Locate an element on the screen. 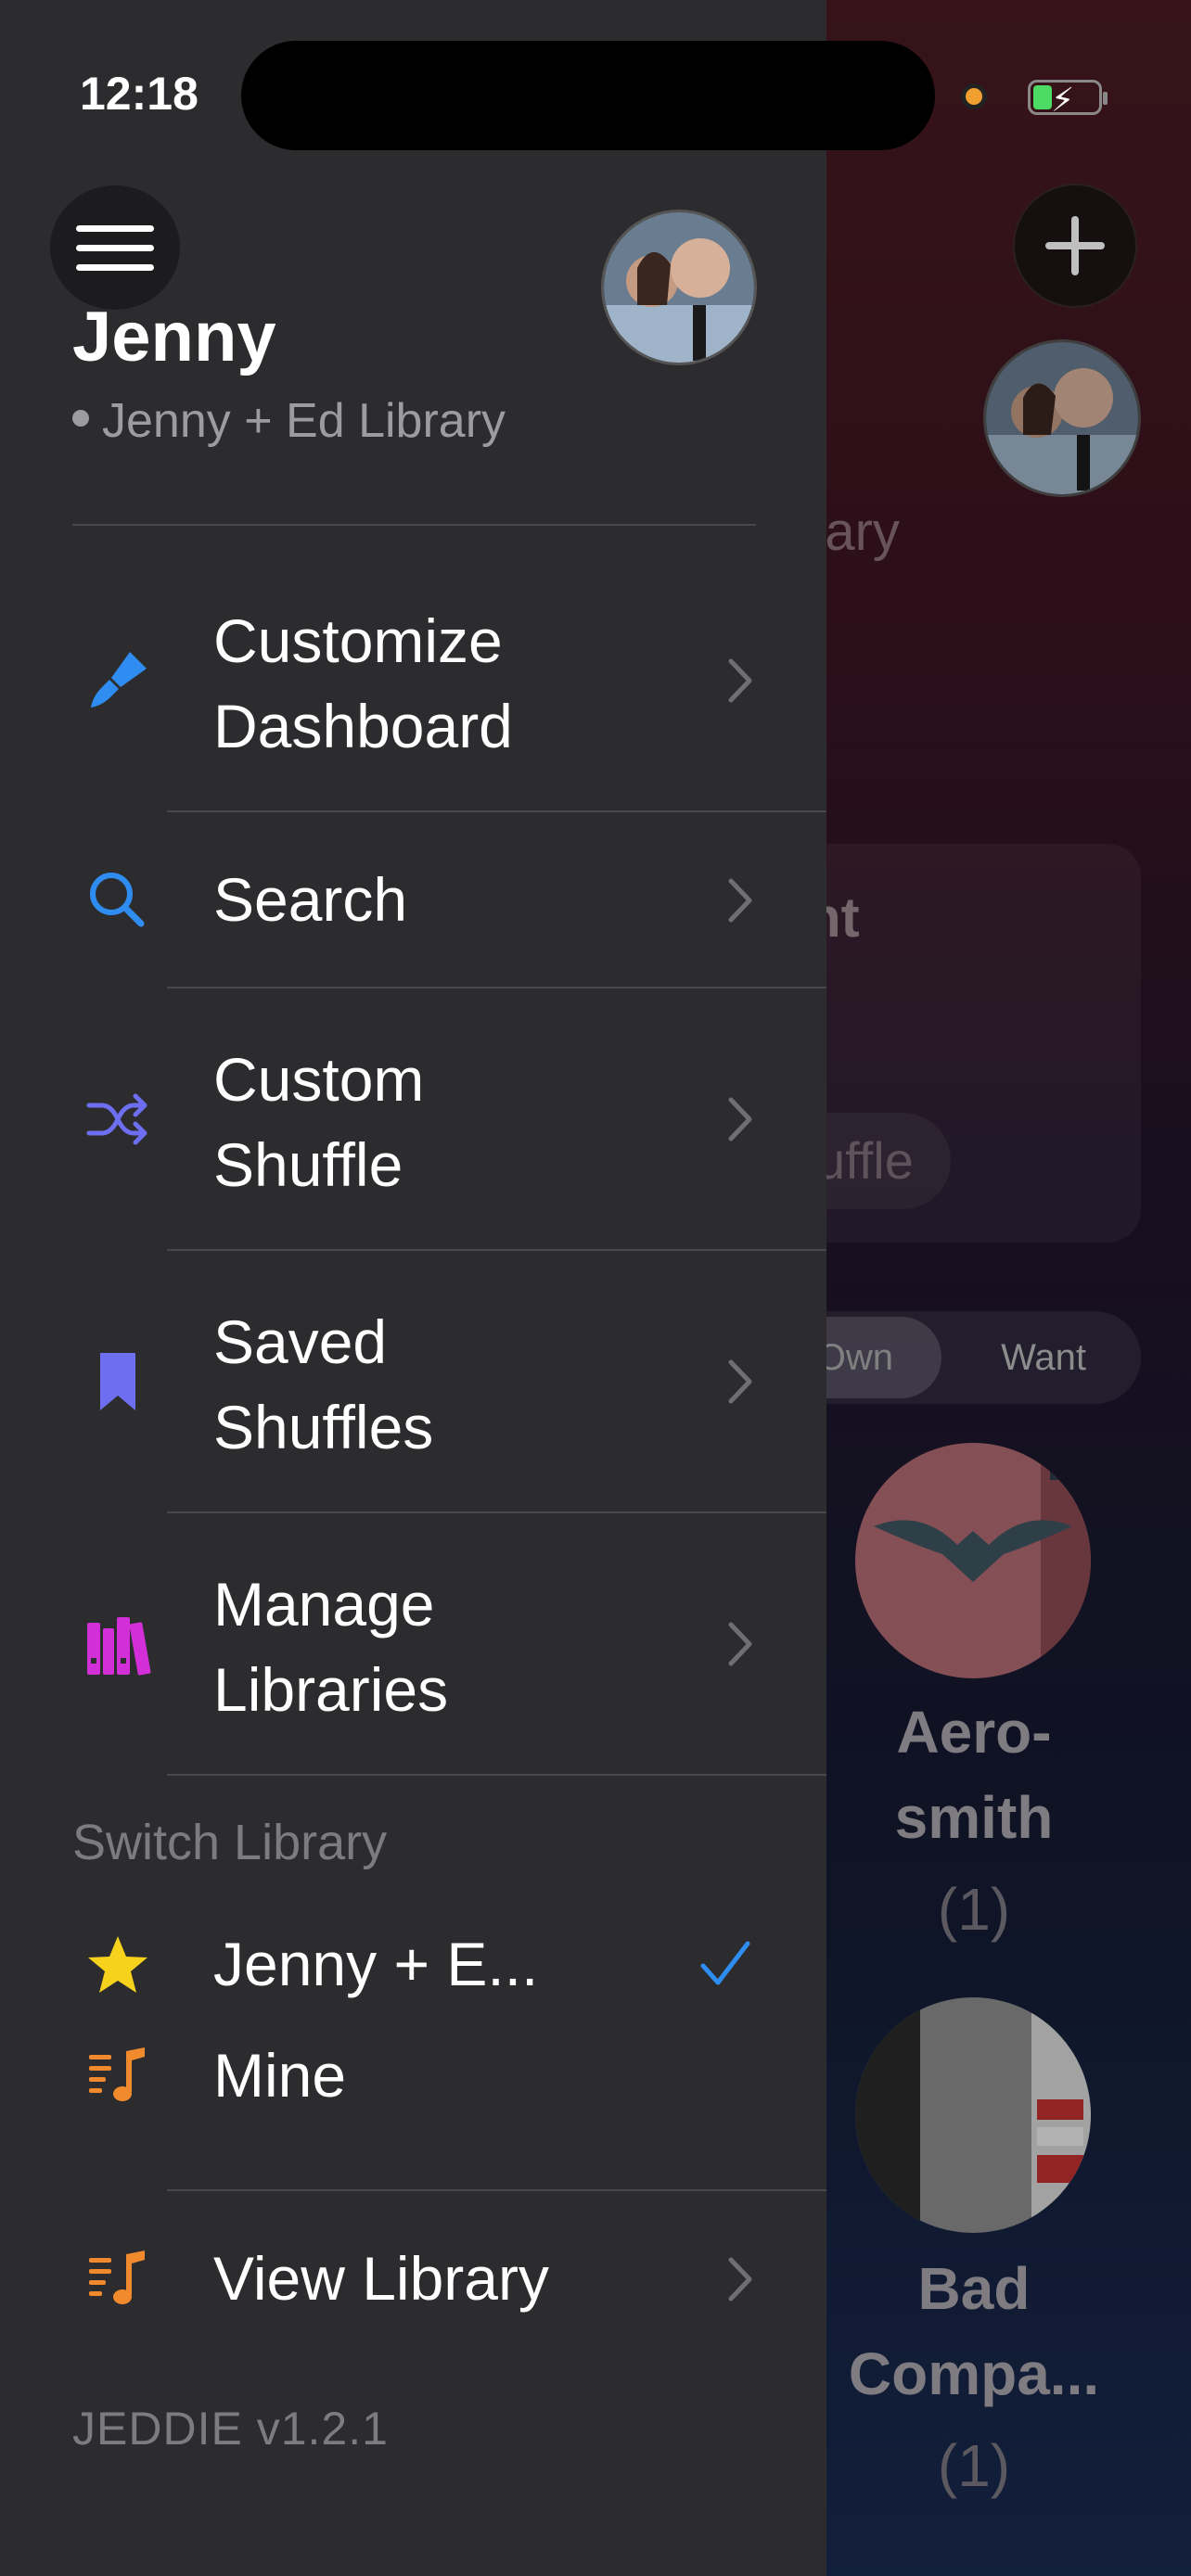 This screenshot has height=2576, width=1191. menu-item-view-library: View Library is located at coordinates (413, 2279).